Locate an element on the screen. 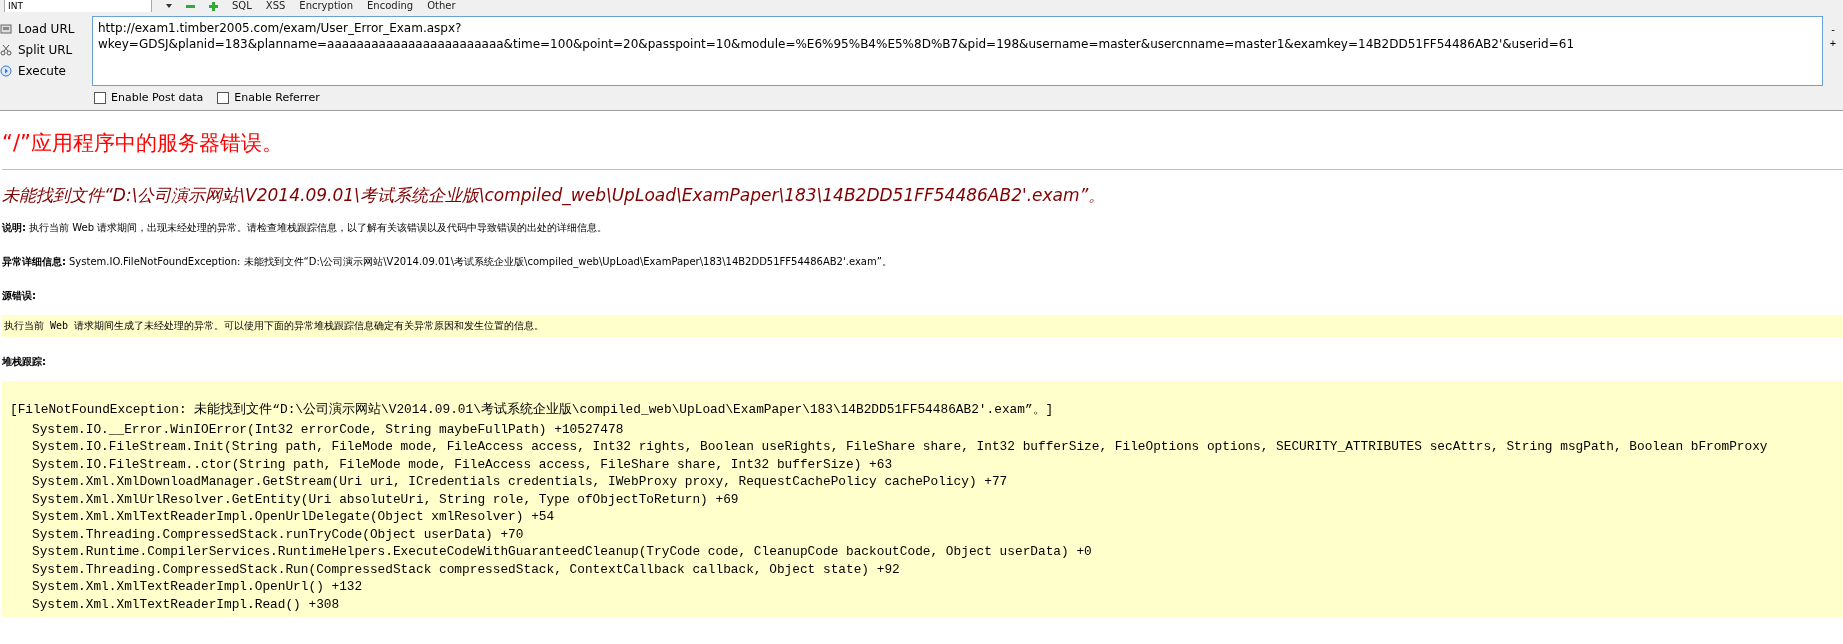 The image size is (1843, 644). source-error-text: 执行当前 Web 请求期间生成了未经处理的异常。可以使用下面的异常堆栈跟踪信息确定有关异常原因和发生位置的信息。 is located at coordinates (922, 326).